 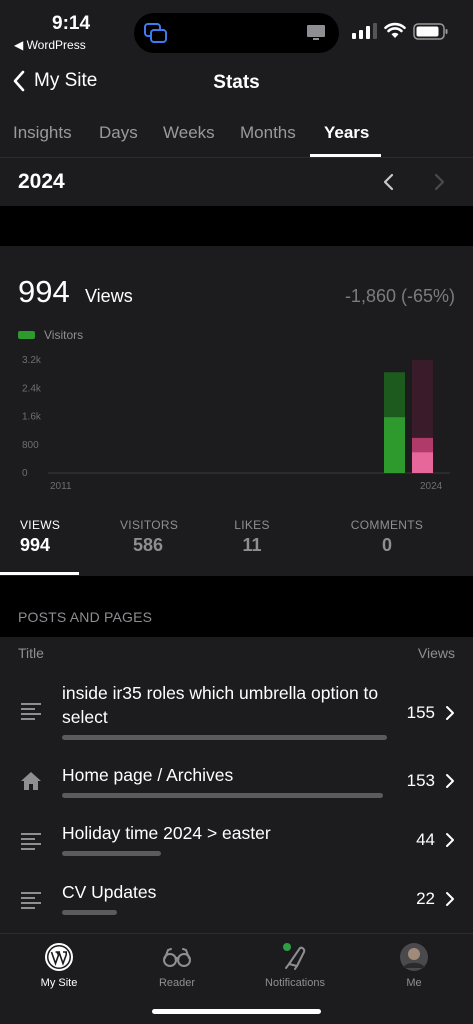 I want to click on tile-value: 994, so click(x=35, y=545).